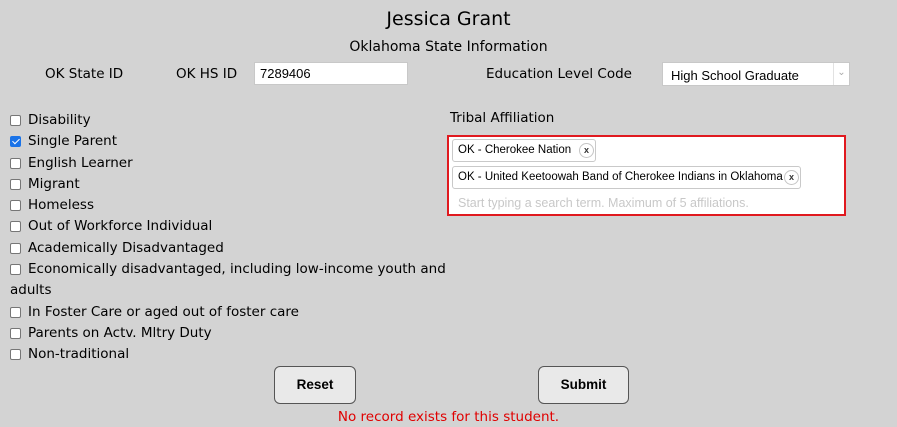 The width and height of the screenshot is (897, 427). I want to click on checkbox-label: Disability, so click(59, 120).